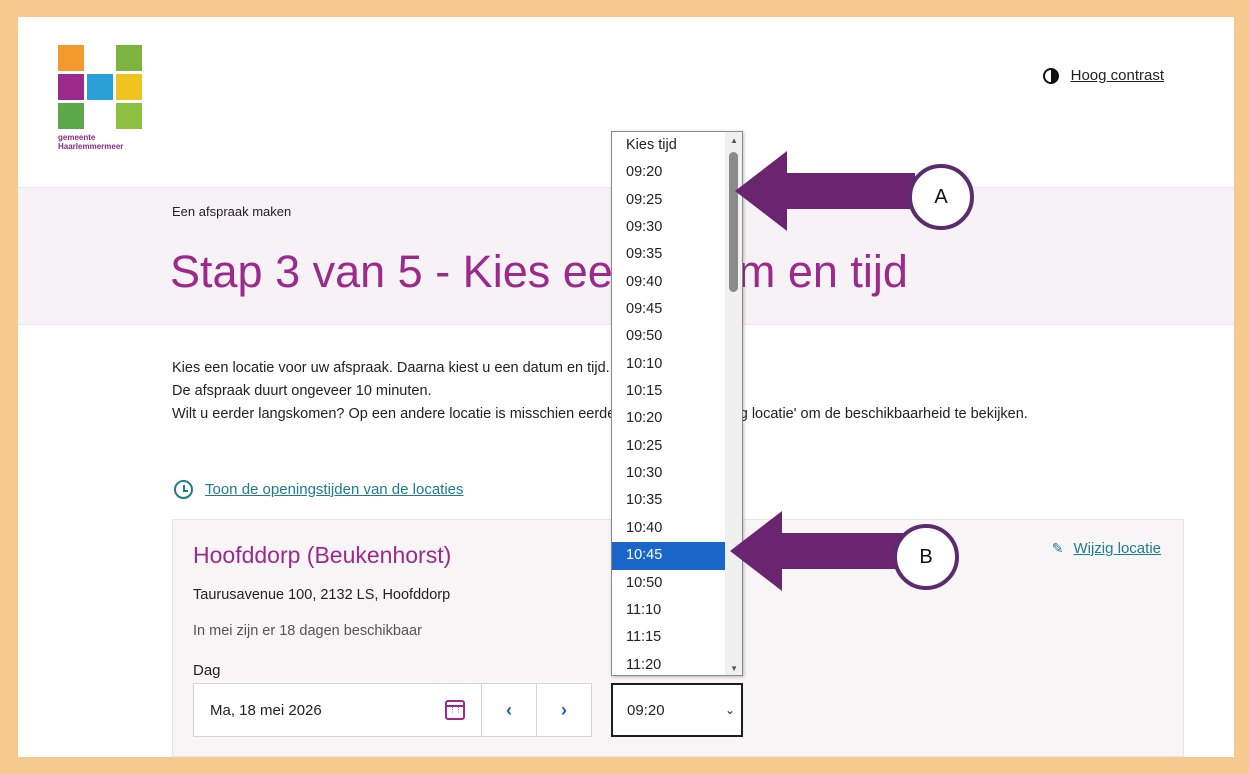 The width and height of the screenshot is (1249, 774). Describe the element at coordinates (539, 271) in the screenshot. I see `page-title: Stap 3 van 5 - Kies een datum en tijd` at that location.